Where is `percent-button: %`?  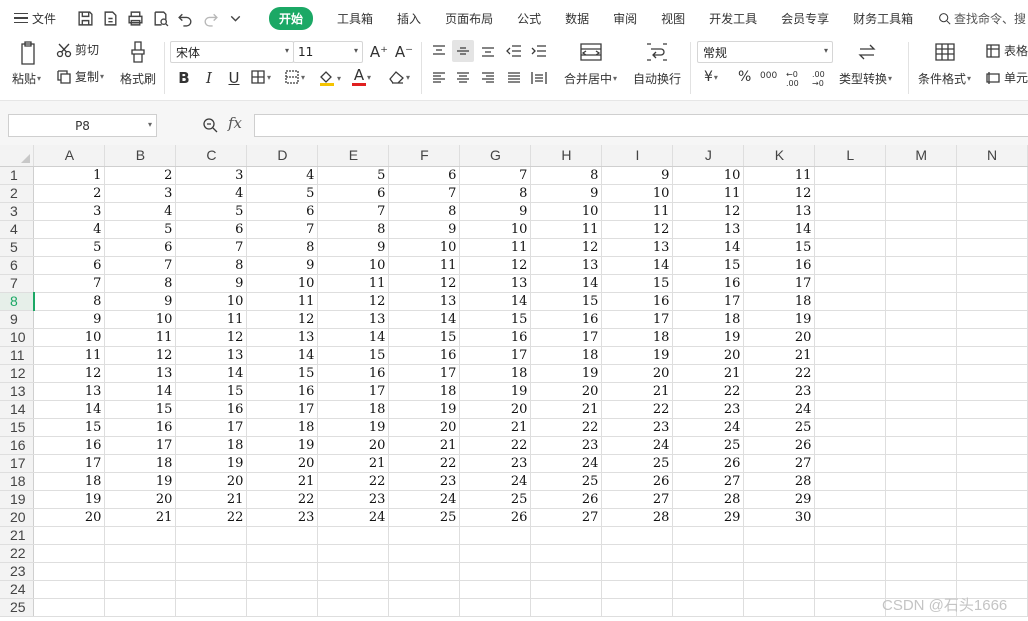 percent-button: % is located at coordinates (744, 77).